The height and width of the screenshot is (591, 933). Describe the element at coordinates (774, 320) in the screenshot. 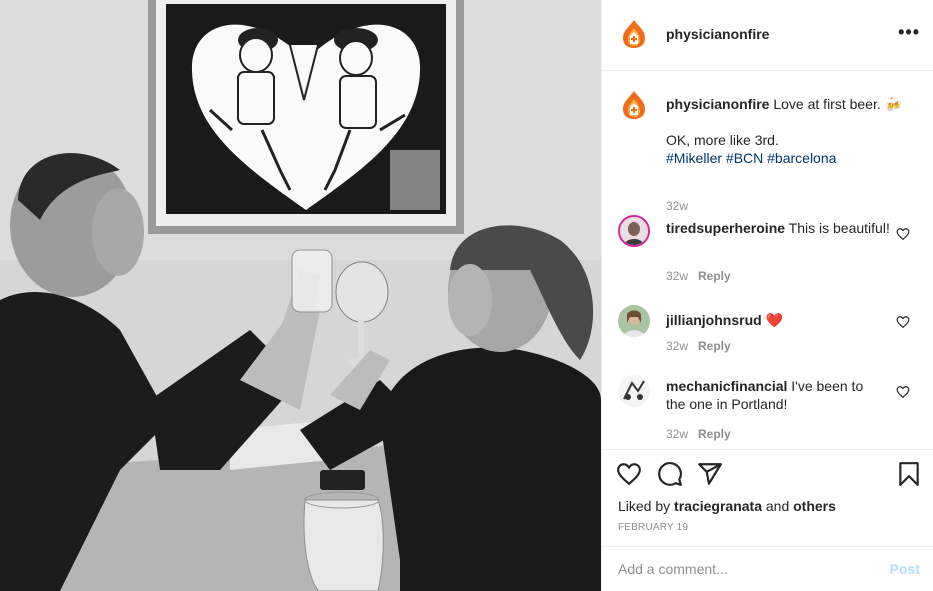

I see `heart-emoji: ❤️` at that location.